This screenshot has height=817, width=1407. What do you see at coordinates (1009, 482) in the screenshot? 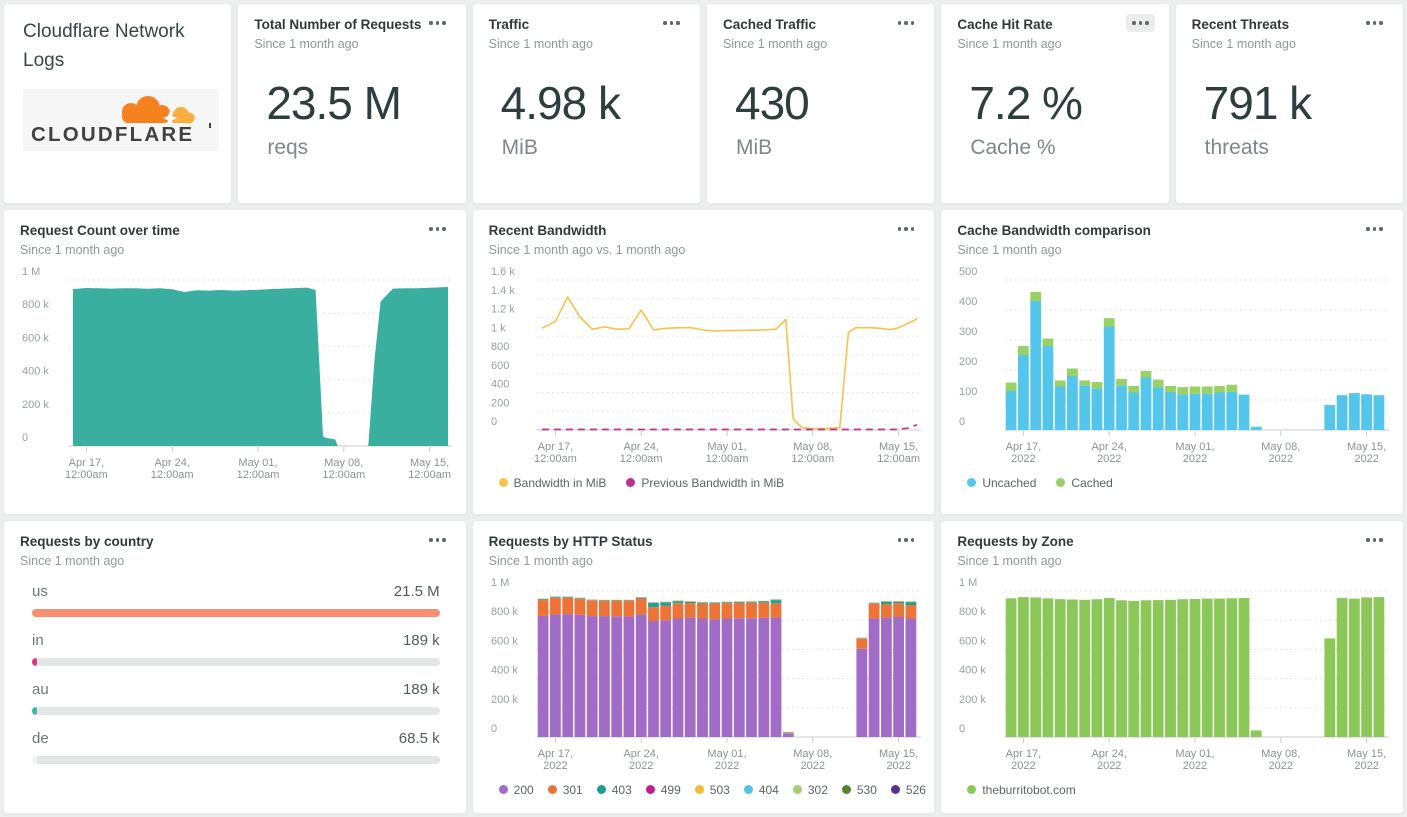
I see `legend-label: Uncached` at bounding box center [1009, 482].